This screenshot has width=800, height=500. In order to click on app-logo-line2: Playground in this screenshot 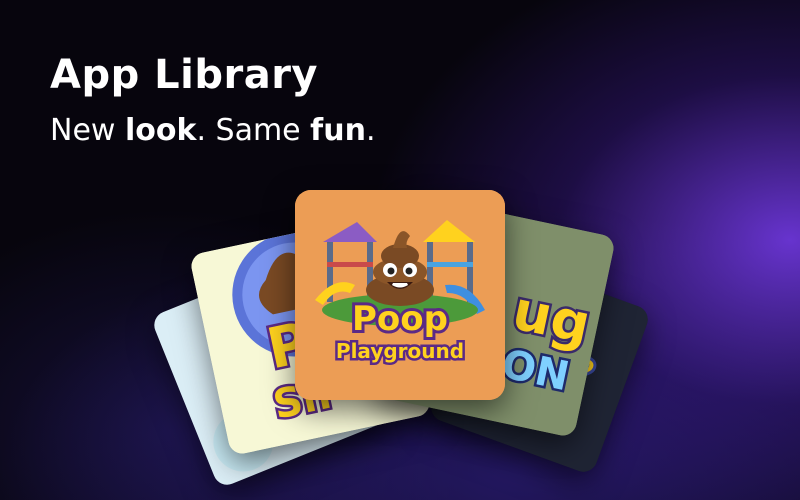, I will do `click(400, 351)`.